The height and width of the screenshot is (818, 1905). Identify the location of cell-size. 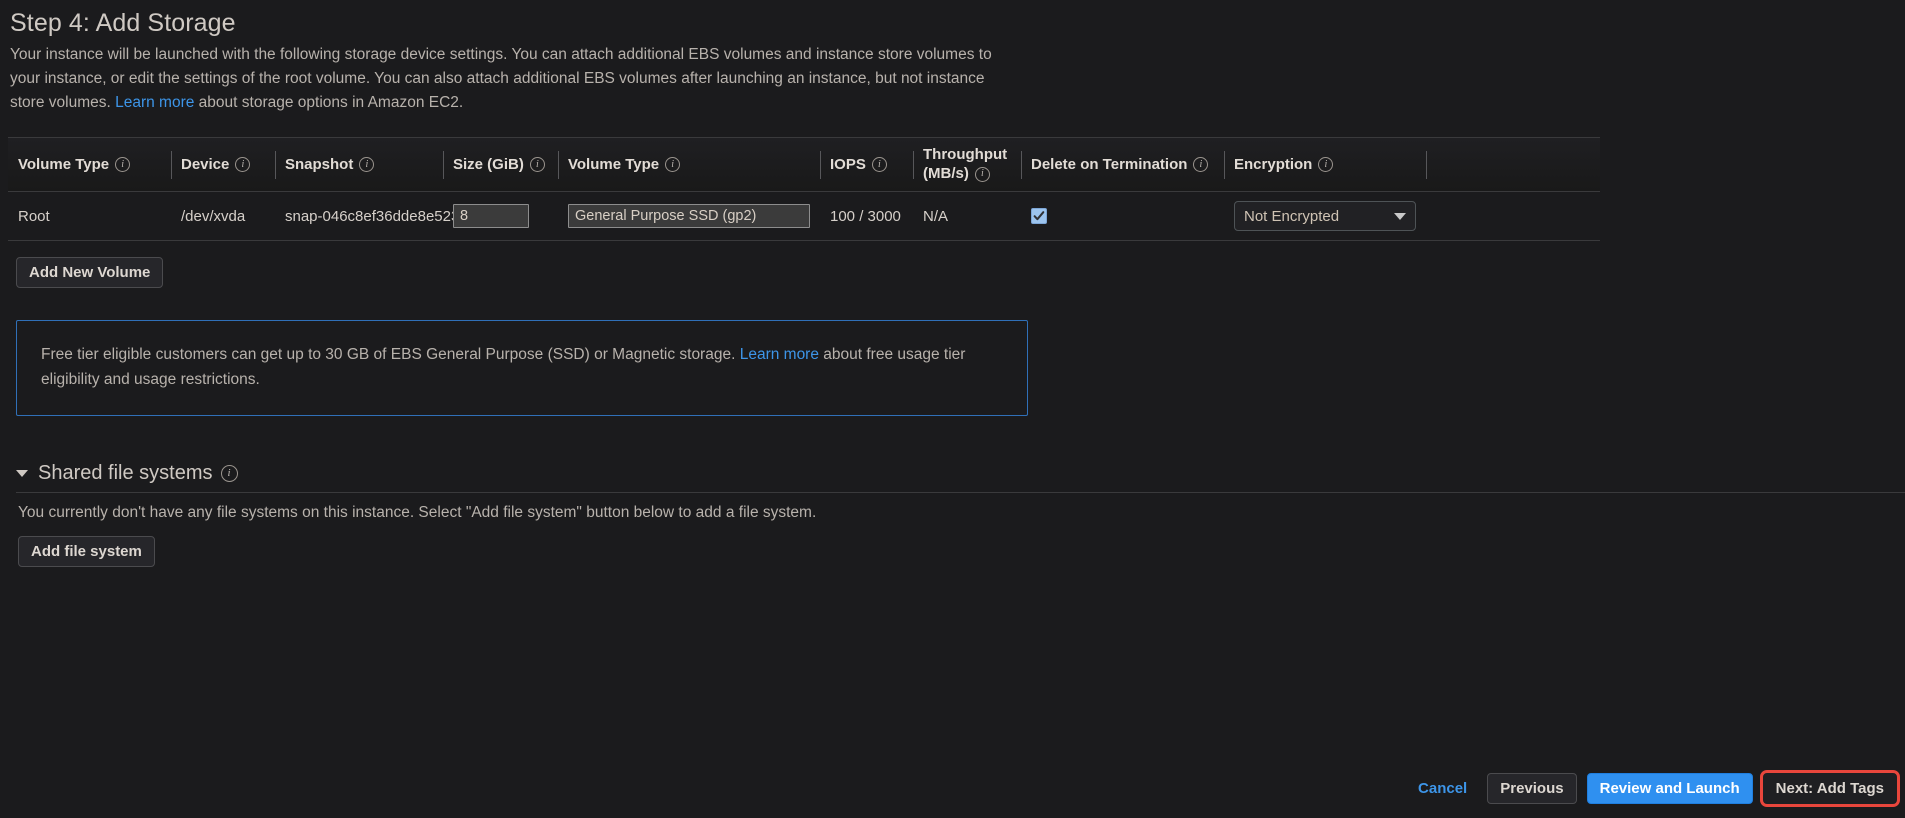
(500, 216).